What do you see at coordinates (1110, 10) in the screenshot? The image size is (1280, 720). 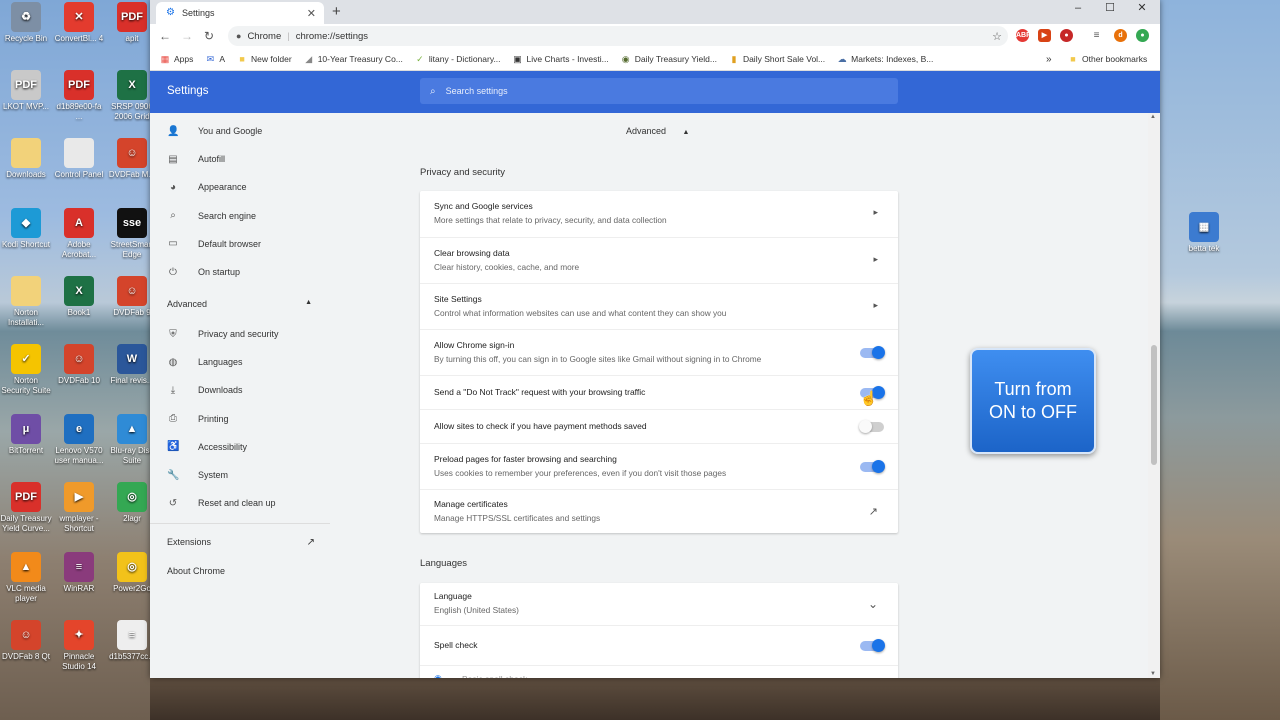 I see `maximize-button: ☐` at bounding box center [1110, 10].